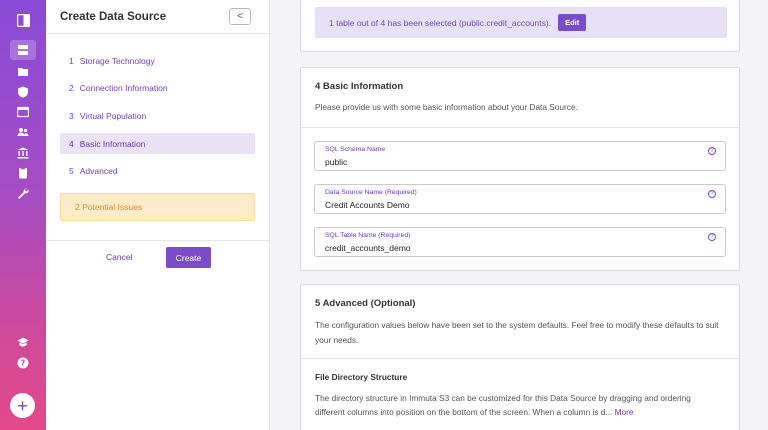 The height and width of the screenshot is (430, 768). What do you see at coordinates (123, 88) in the screenshot?
I see `step-label: Connection Information` at bounding box center [123, 88].